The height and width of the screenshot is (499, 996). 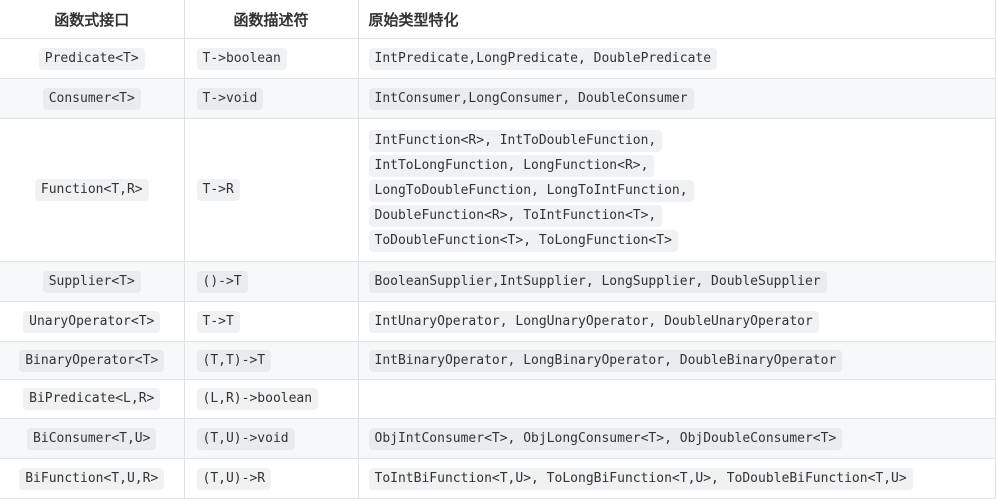 I want to click on interface-cell: BiPredicate<L,R>, so click(x=92, y=399).